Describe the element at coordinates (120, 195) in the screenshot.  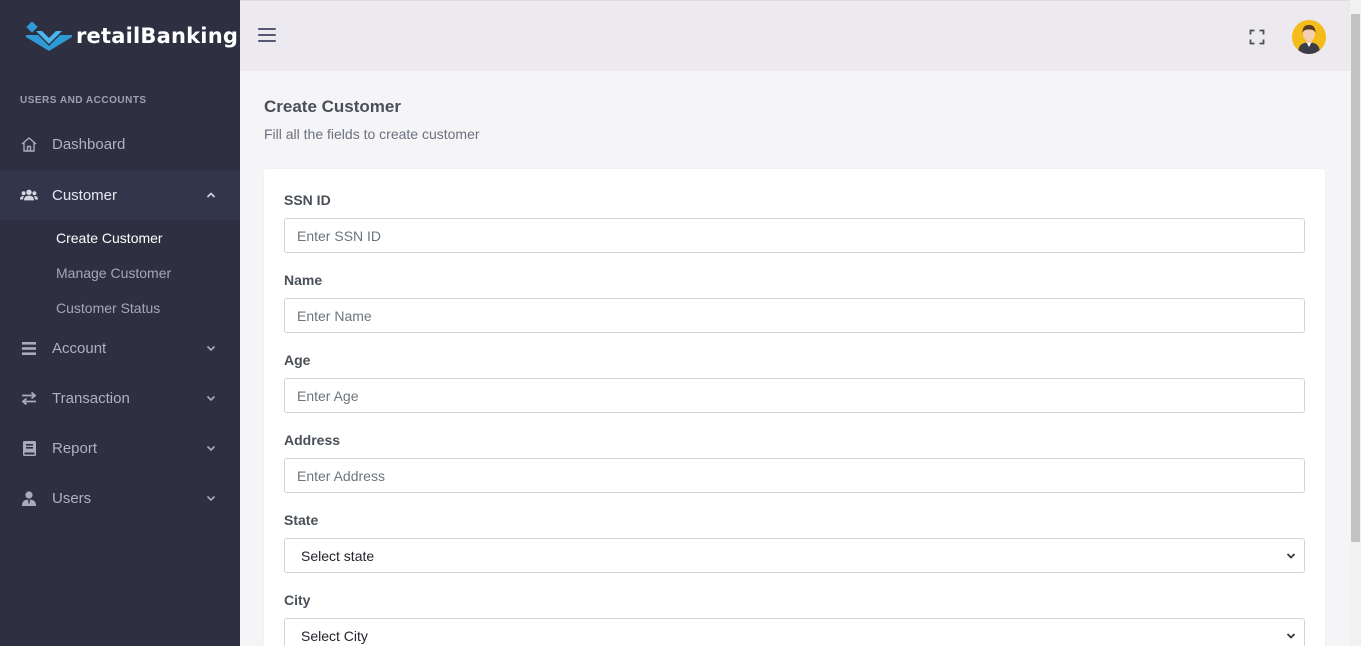
I see `sidebar-item-customer: Customer` at that location.